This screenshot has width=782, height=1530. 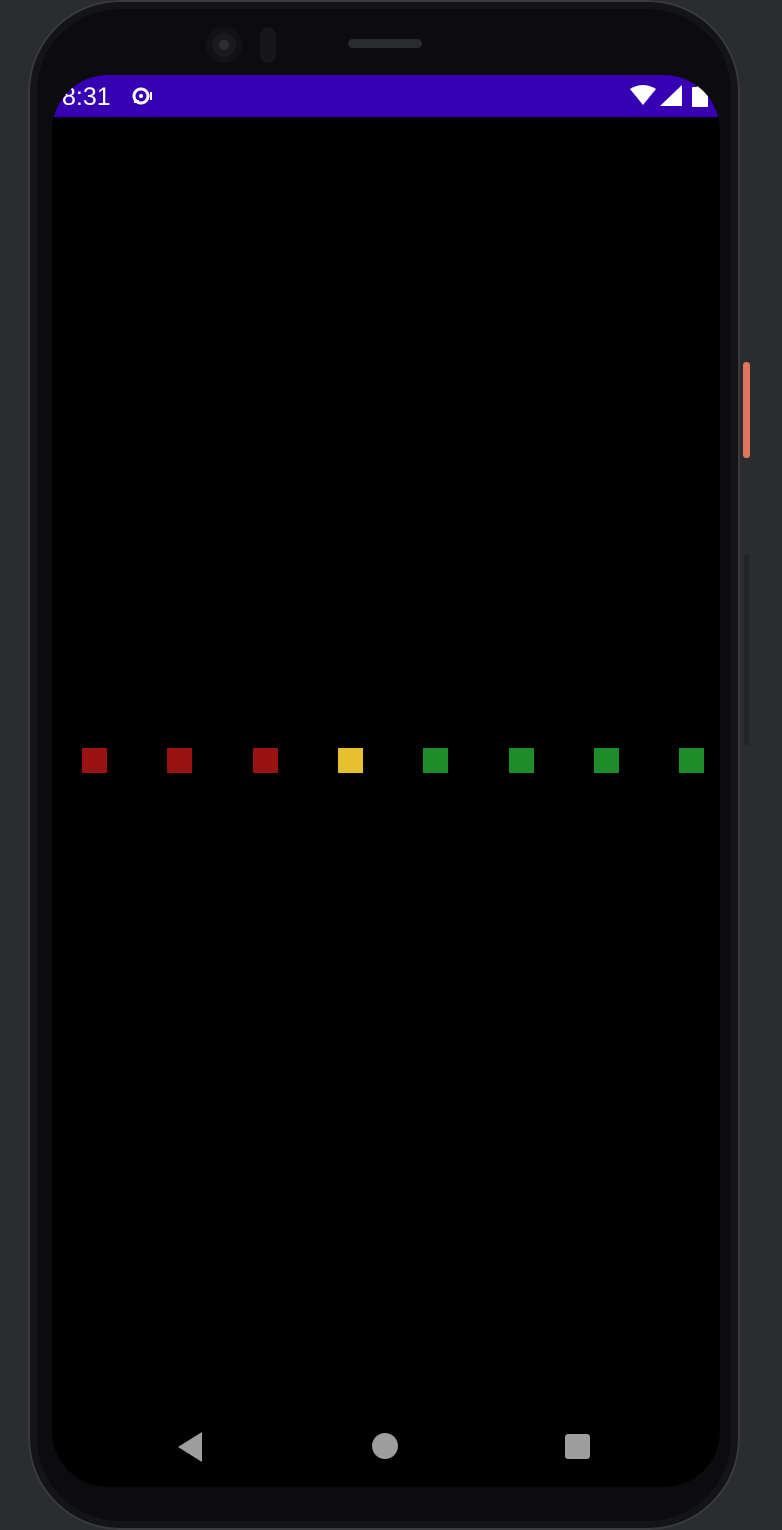 What do you see at coordinates (643, 95) in the screenshot?
I see `wifi-icon` at bounding box center [643, 95].